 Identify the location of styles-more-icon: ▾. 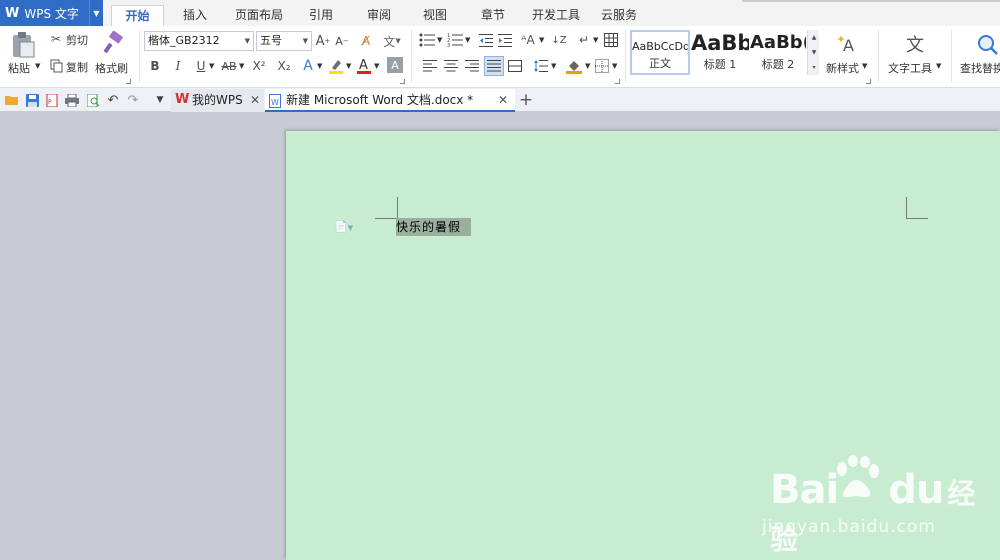
(814, 67).